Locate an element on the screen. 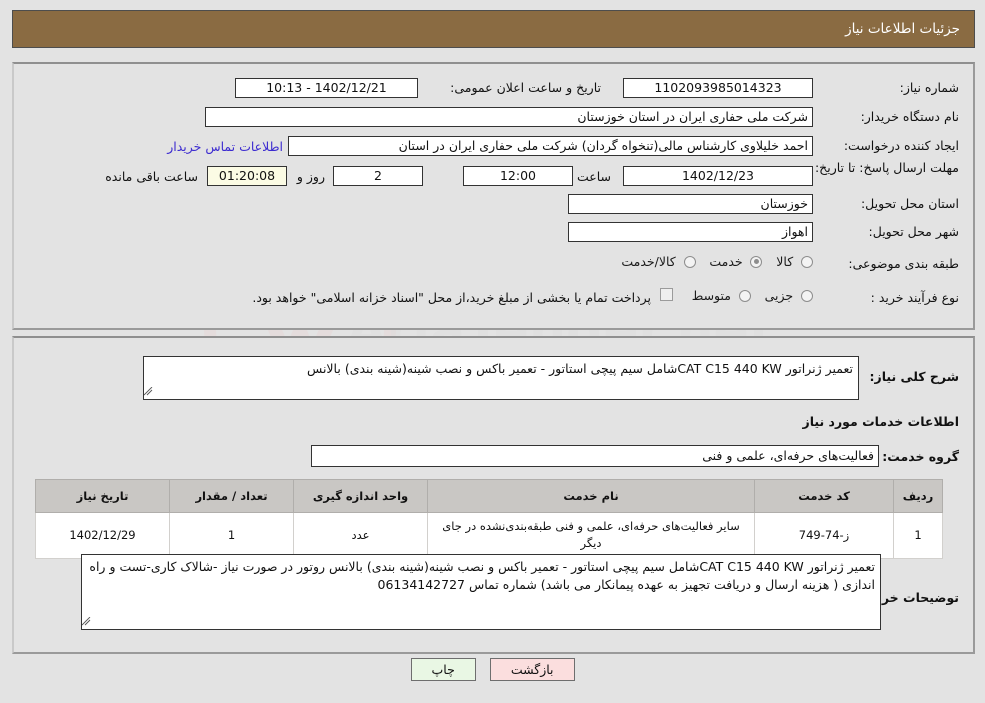 The height and width of the screenshot is (703, 985). deadline-time-label: ساعت is located at coordinates (593, 176).